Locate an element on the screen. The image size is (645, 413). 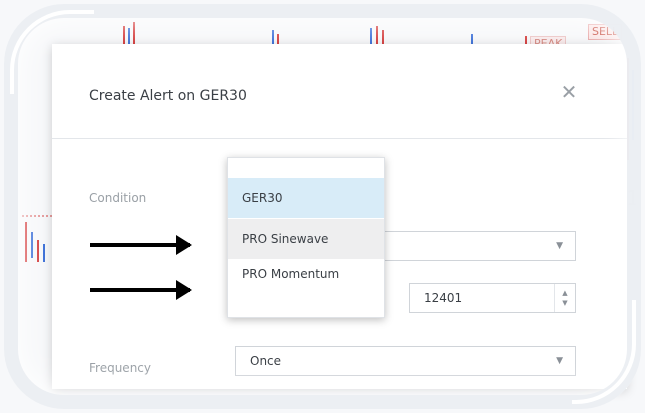
value-field: 12401 is located at coordinates (443, 298).